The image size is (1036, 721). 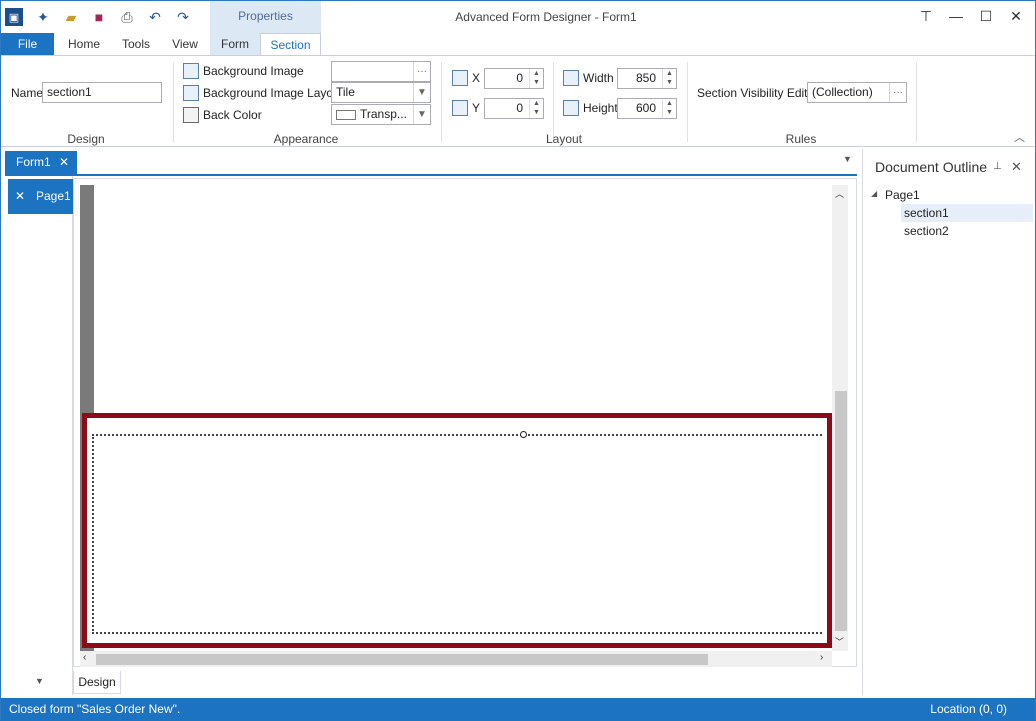 I want to click on location-readout: Location (0, 0), so click(x=968, y=709).